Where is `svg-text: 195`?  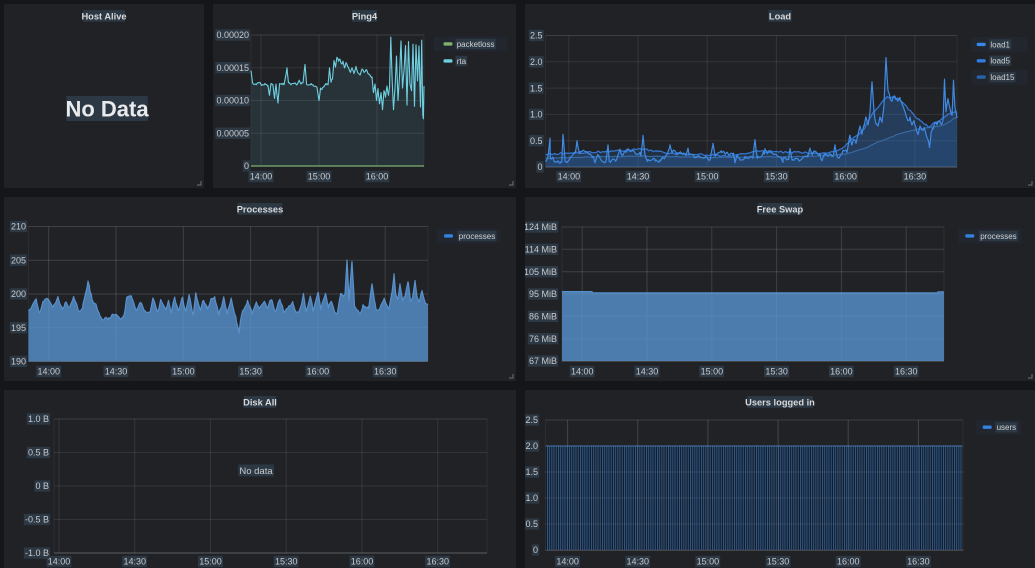 svg-text: 195 is located at coordinates (18, 328).